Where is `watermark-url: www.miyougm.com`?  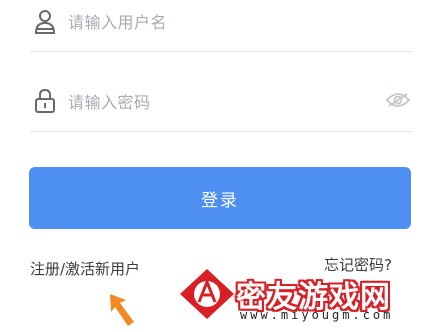 watermark-url: www.miyougm.com is located at coordinates (317, 315).